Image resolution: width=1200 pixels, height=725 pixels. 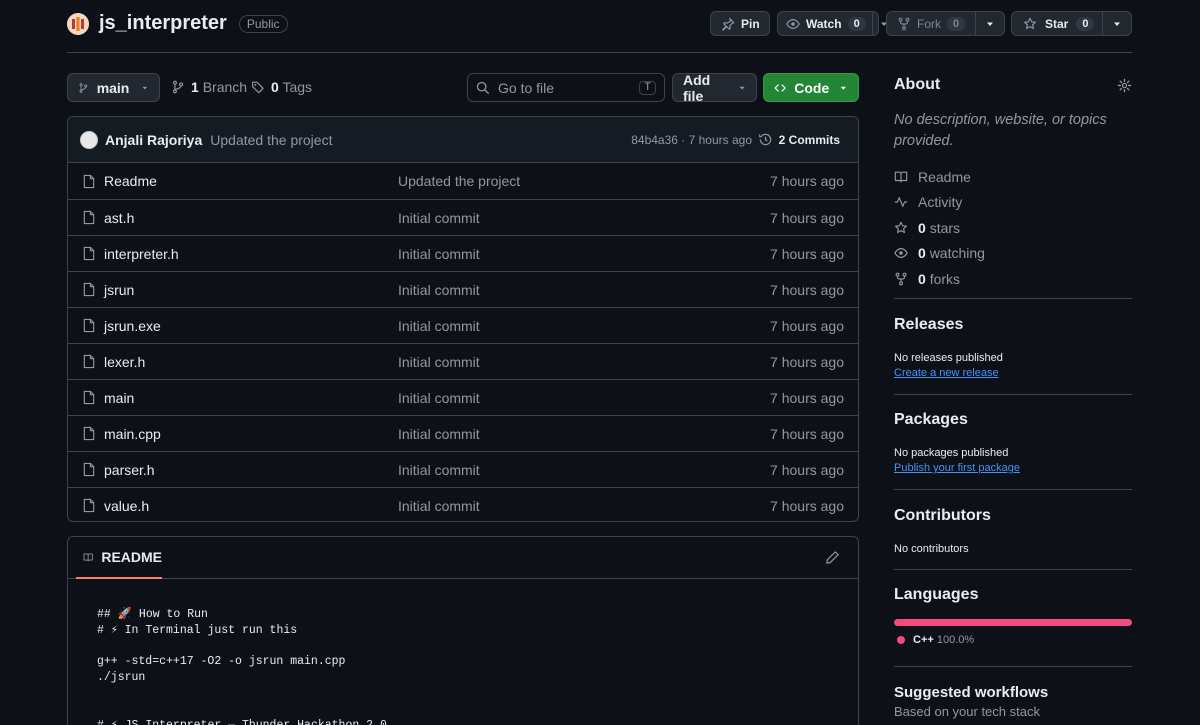 What do you see at coordinates (1013, 394) in the screenshot?
I see `sidebar-divider` at bounding box center [1013, 394].